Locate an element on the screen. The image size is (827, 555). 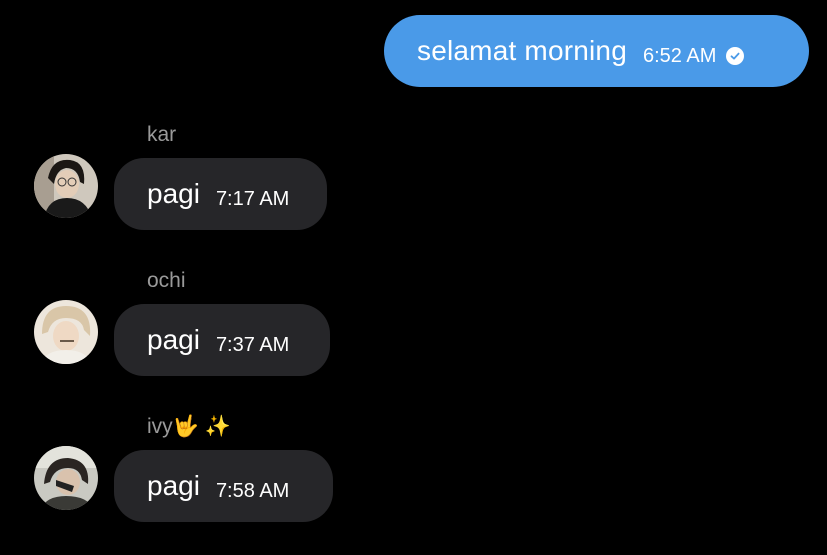
message-timestamp: 7:37 AM is located at coordinates (252, 344).